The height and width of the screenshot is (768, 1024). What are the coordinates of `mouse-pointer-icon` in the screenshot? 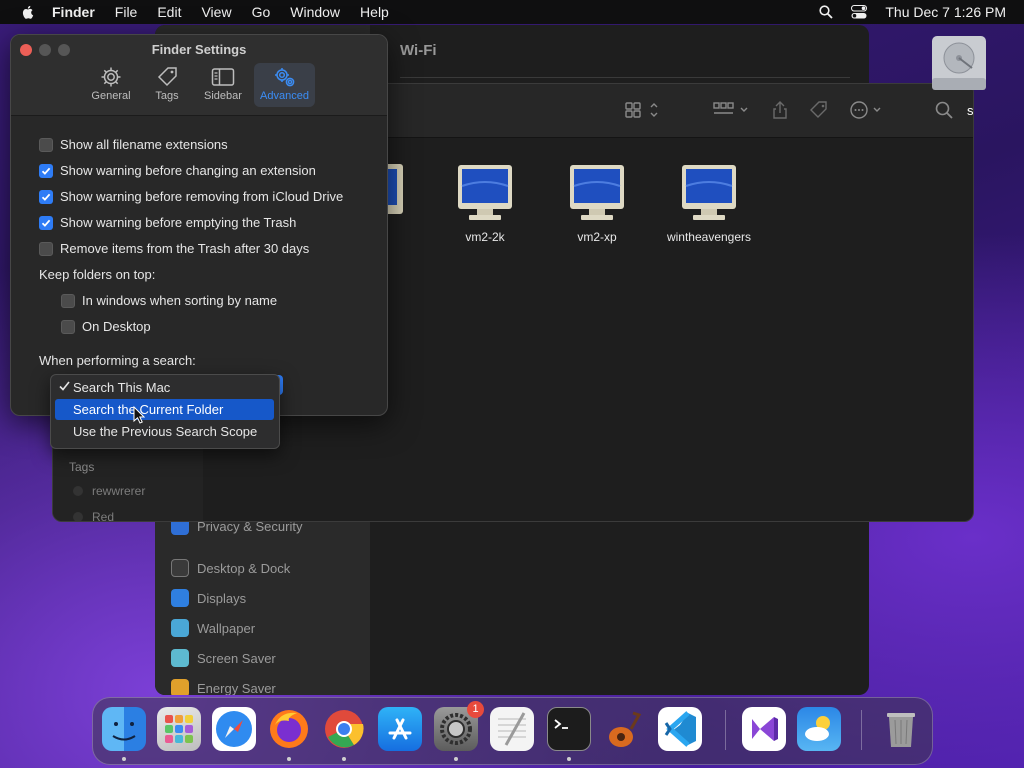 It's located at (139, 415).